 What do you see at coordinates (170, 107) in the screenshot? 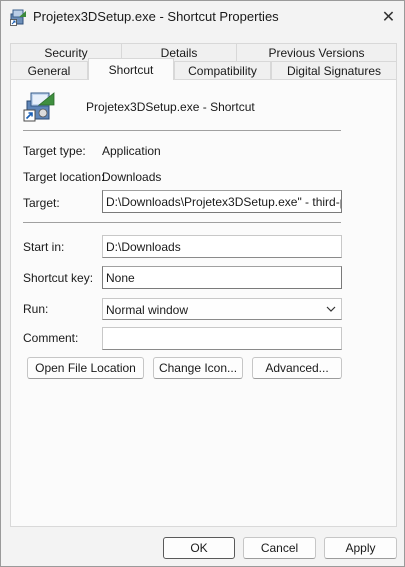
I see `shortcut-name: Projetex3DSetup.exe - Shortcut` at bounding box center [170, 107].